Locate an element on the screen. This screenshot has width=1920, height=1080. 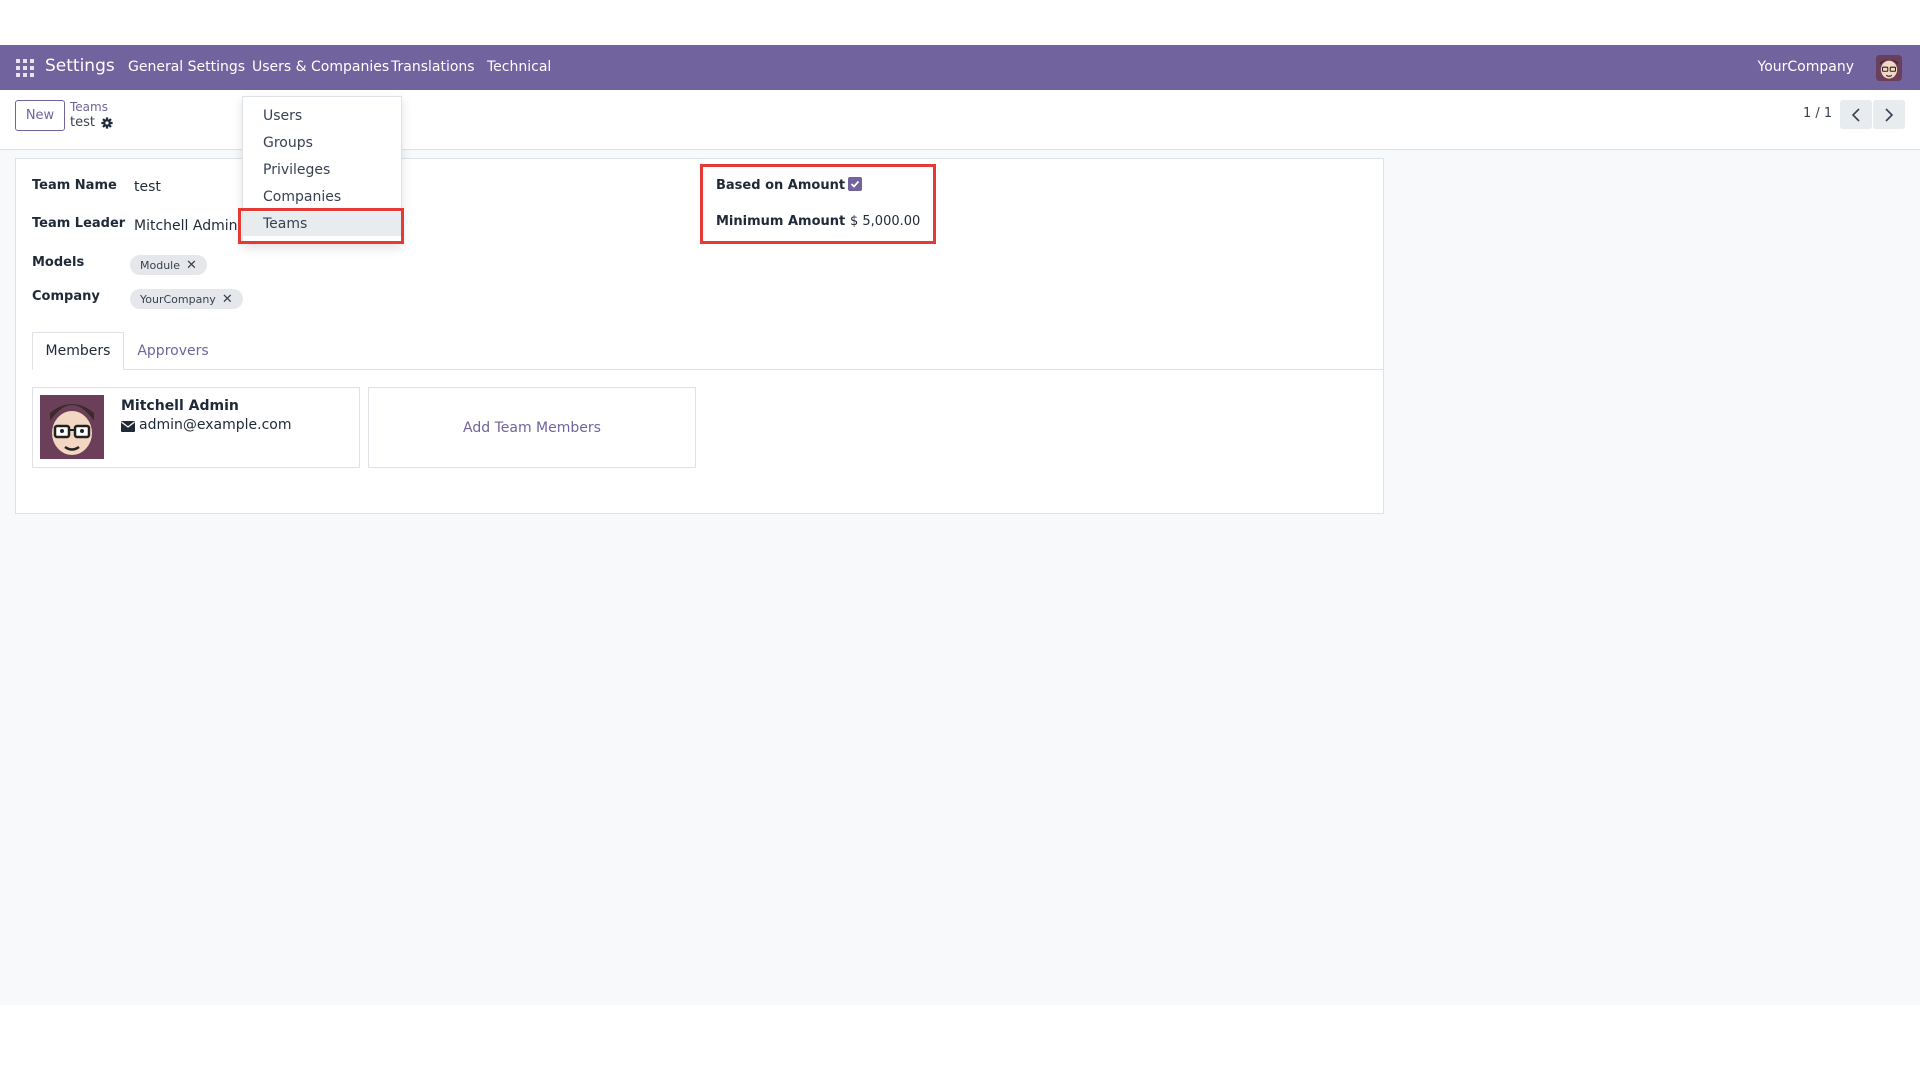
company-switcher: YourCompany is located at coordinates (1806, 67).